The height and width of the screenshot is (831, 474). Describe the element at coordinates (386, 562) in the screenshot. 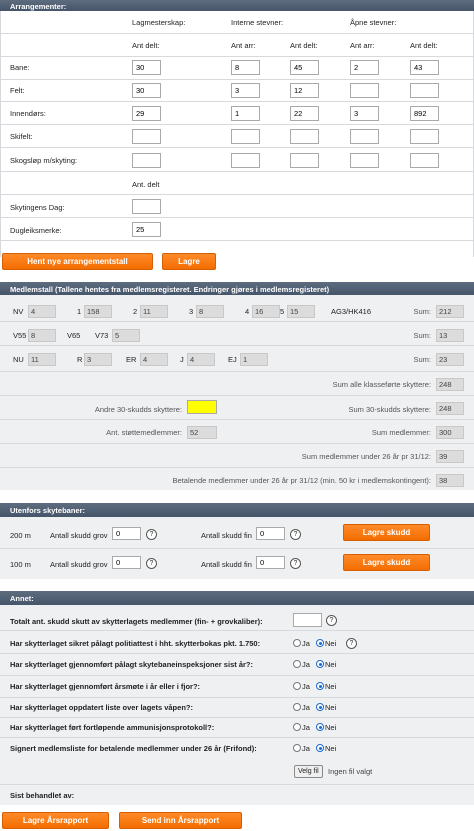

I see `lagre-skudd-100-button: Lagre skudd` at that location.